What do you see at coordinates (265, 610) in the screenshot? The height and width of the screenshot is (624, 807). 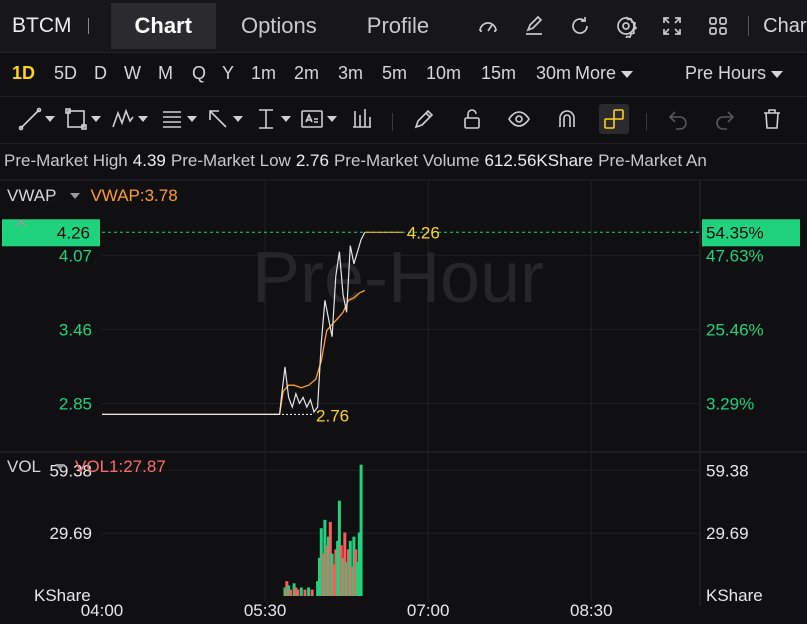 I see `x-tick-label: 05:30` at bounding box center [265, 610].